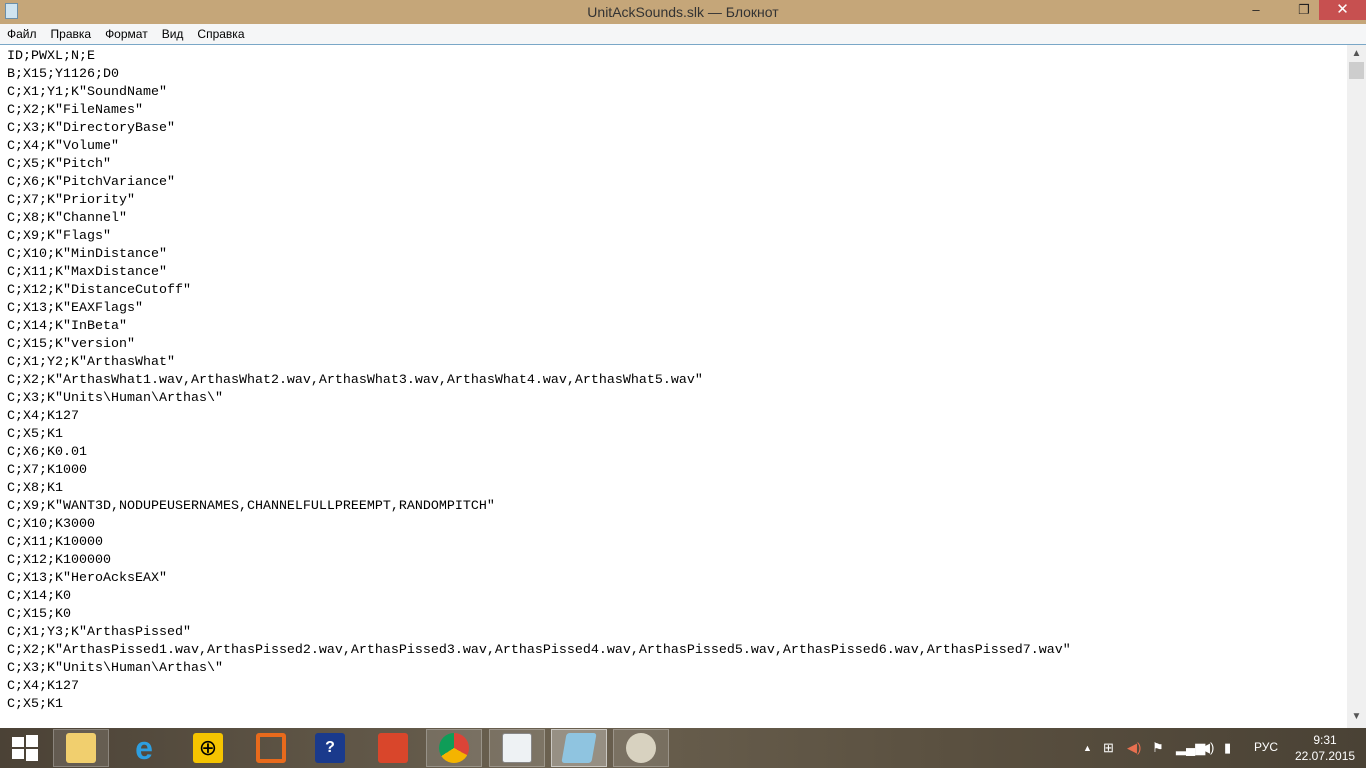 This screenshot has width=1366, height=768. I want to click on menu-view: Вид, so click(173, 32).